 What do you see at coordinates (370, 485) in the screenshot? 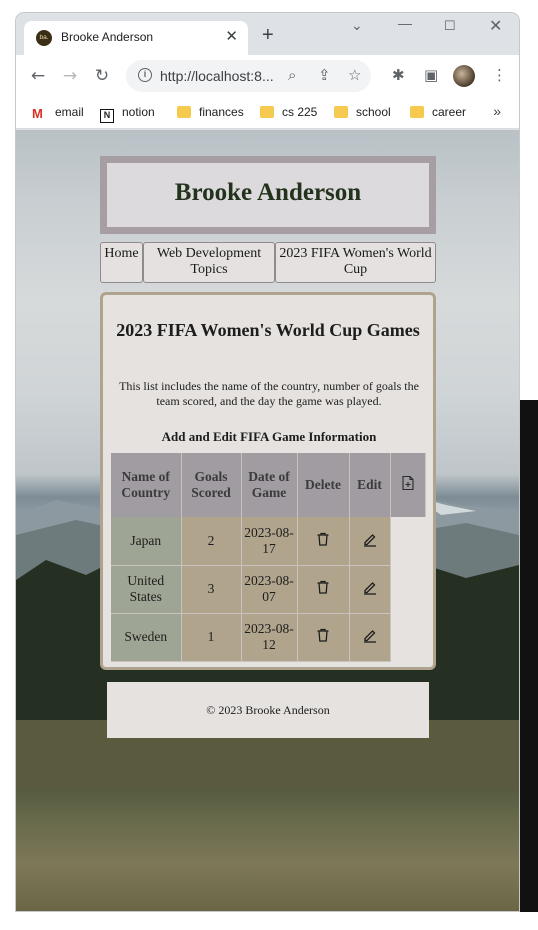
I see `header-edit: Edit` at bounding box center [370, 485].